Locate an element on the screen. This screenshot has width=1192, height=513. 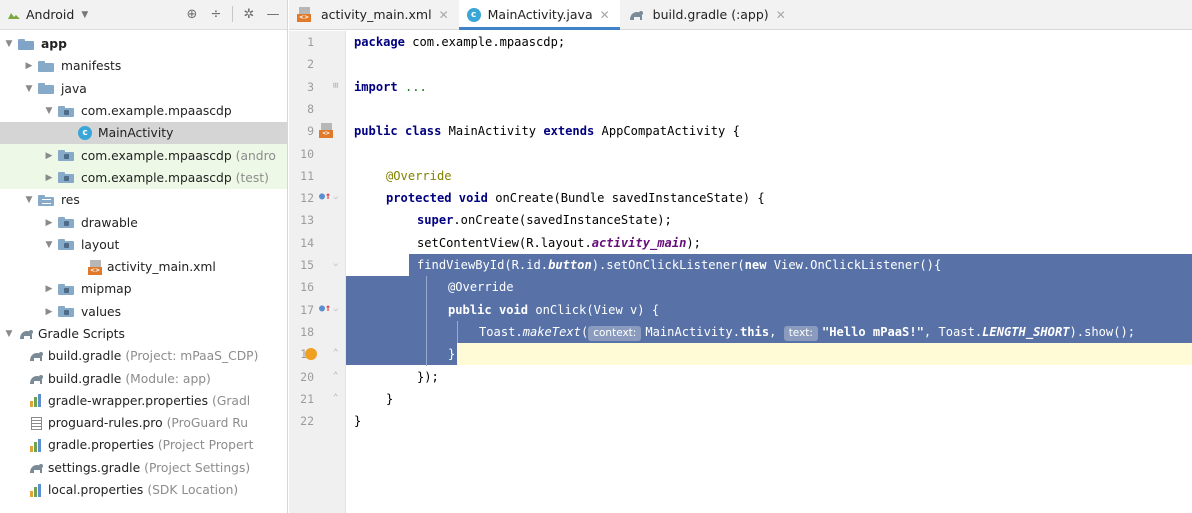
tree-item-drawable: ▶ drawable is located at coordinates (143, 222).